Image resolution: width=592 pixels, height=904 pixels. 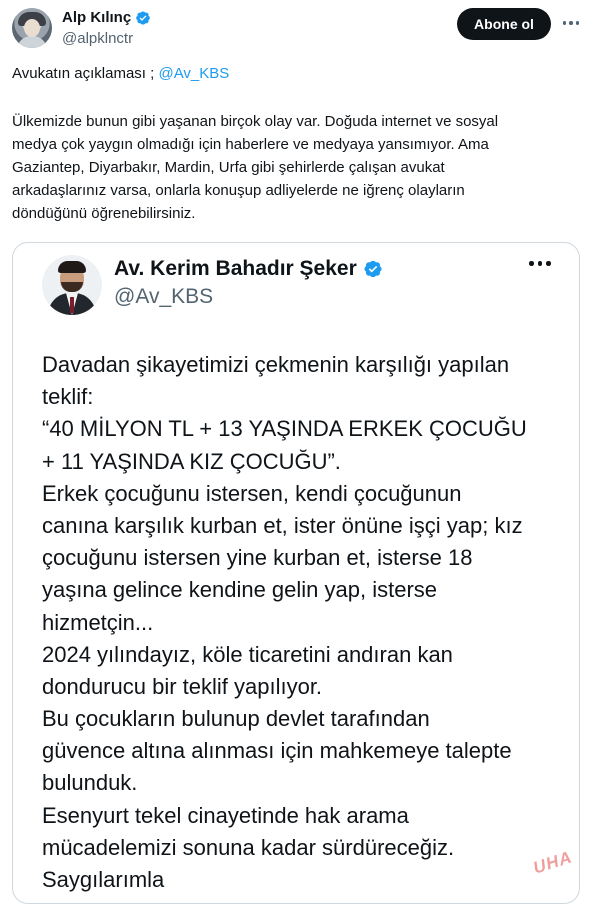 What do you see at coordinates (252, 493) in the screenshot?
I see `statement-line: Erkek çocuğunu istersen, kendi çocuğunun` at bounding box center [252, 493].